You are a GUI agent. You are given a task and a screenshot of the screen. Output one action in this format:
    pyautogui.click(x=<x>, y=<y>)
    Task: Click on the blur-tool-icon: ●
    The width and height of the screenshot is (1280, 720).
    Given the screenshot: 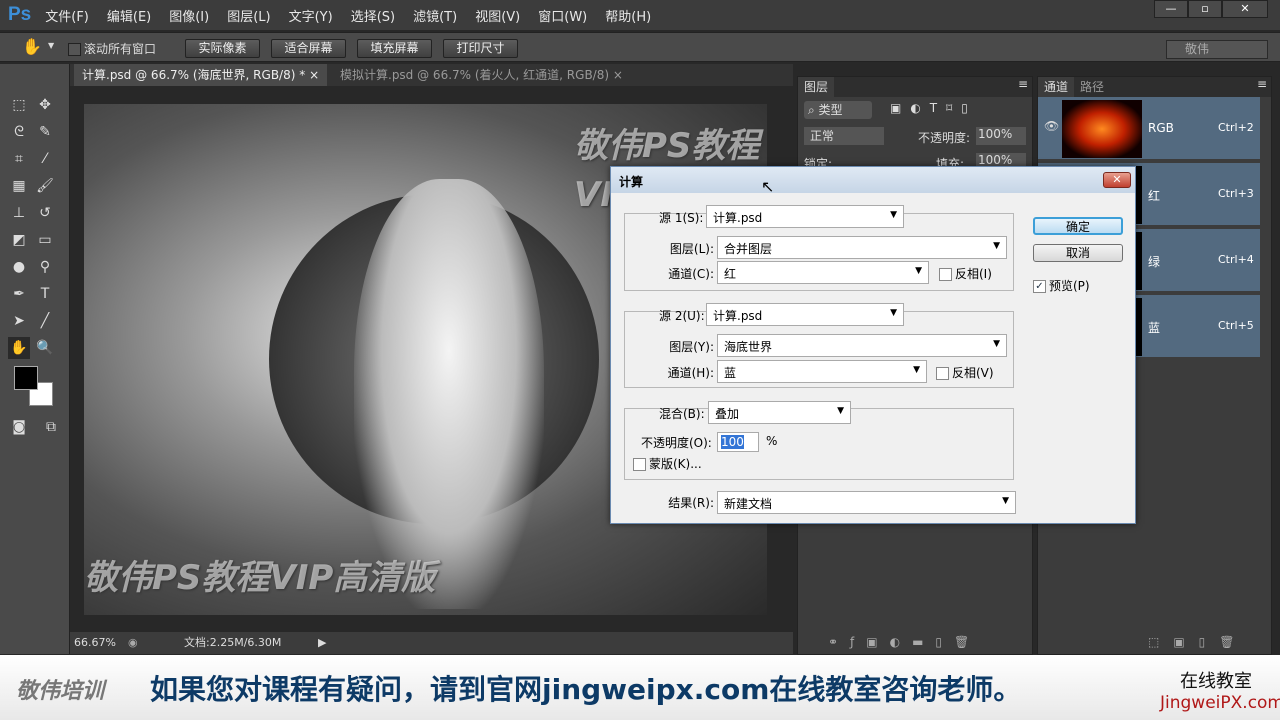 What is the action you would take?
    pyautogui.click(x=19, y=267)
    